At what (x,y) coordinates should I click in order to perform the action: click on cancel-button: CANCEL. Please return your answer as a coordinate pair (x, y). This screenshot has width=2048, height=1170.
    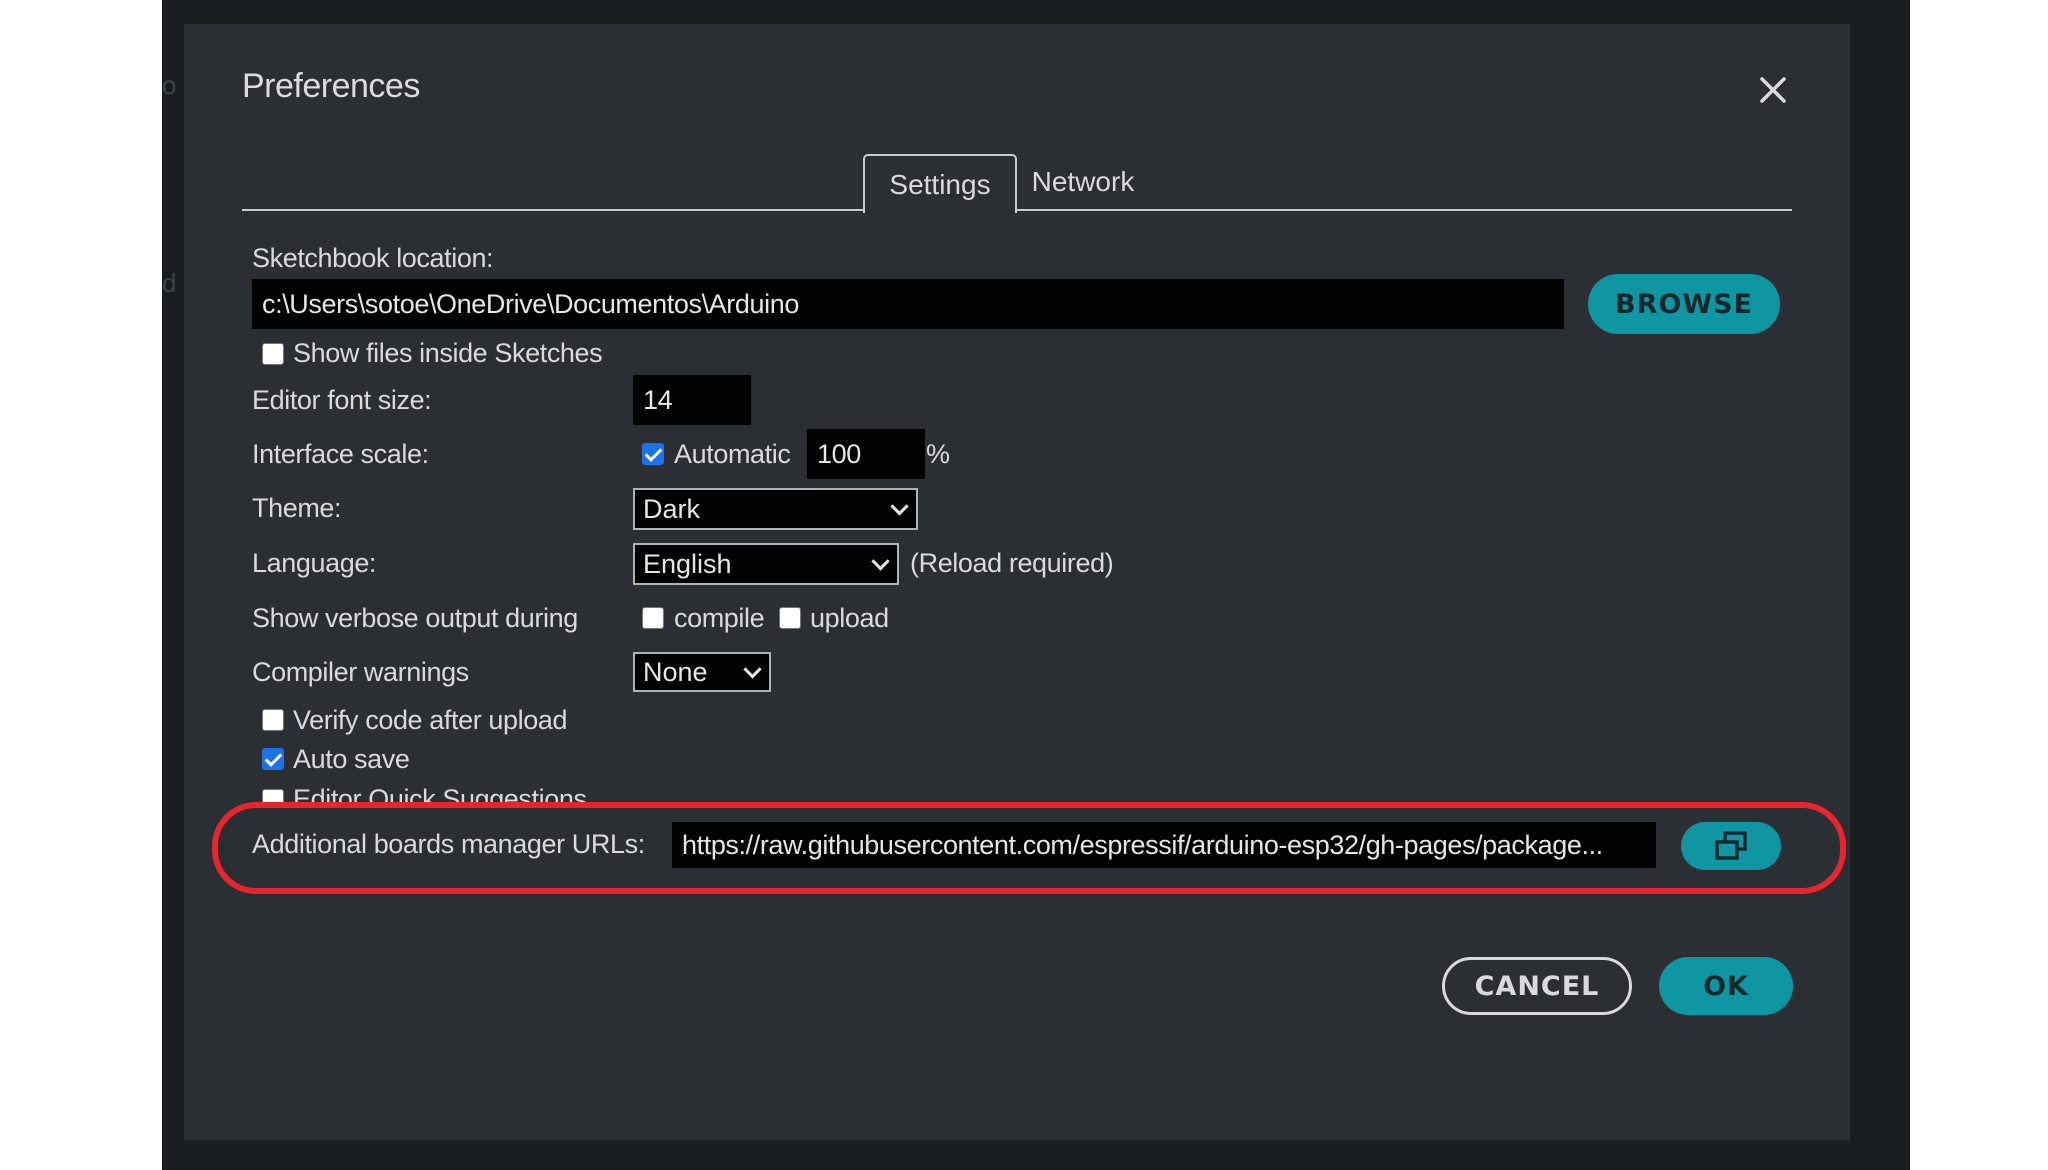
    Looking at the image, I should click on (1537, 986).